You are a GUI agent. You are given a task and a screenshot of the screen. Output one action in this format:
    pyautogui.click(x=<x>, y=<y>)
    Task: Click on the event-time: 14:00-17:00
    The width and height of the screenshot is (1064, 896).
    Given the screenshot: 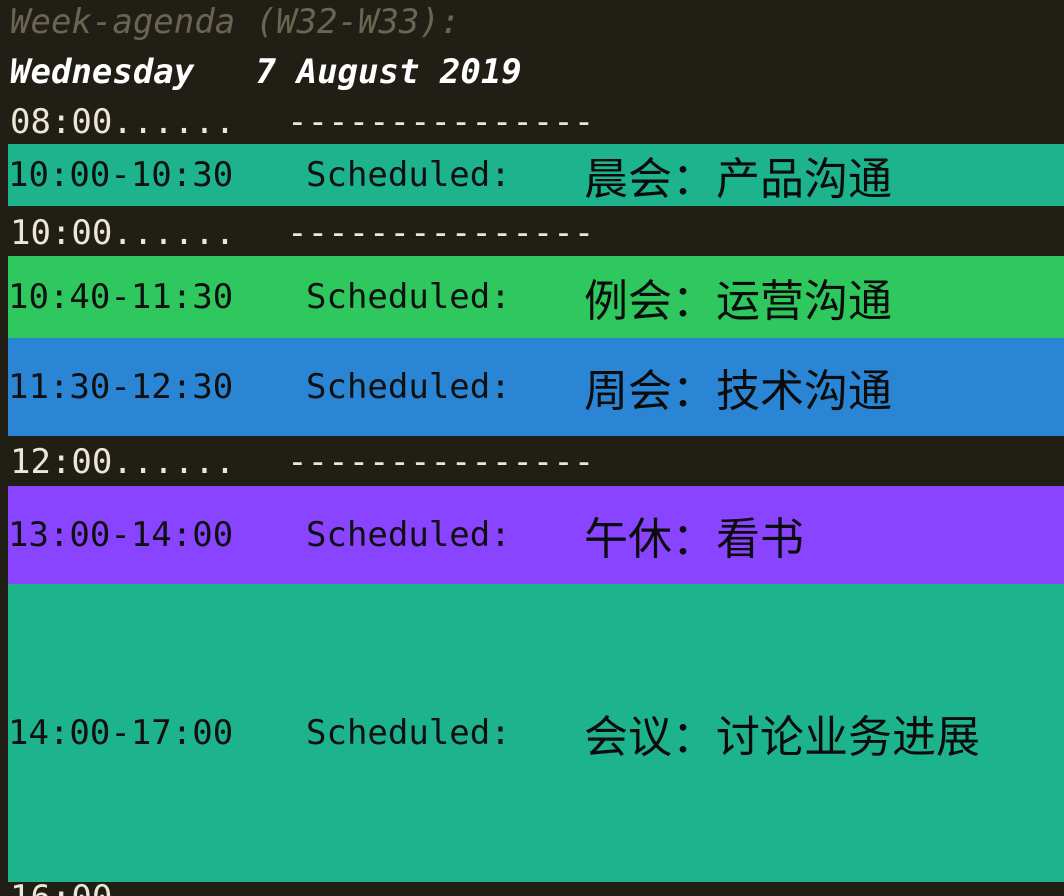 What is the action you would take?
    pyautogui.click(x=121, y=733)
    